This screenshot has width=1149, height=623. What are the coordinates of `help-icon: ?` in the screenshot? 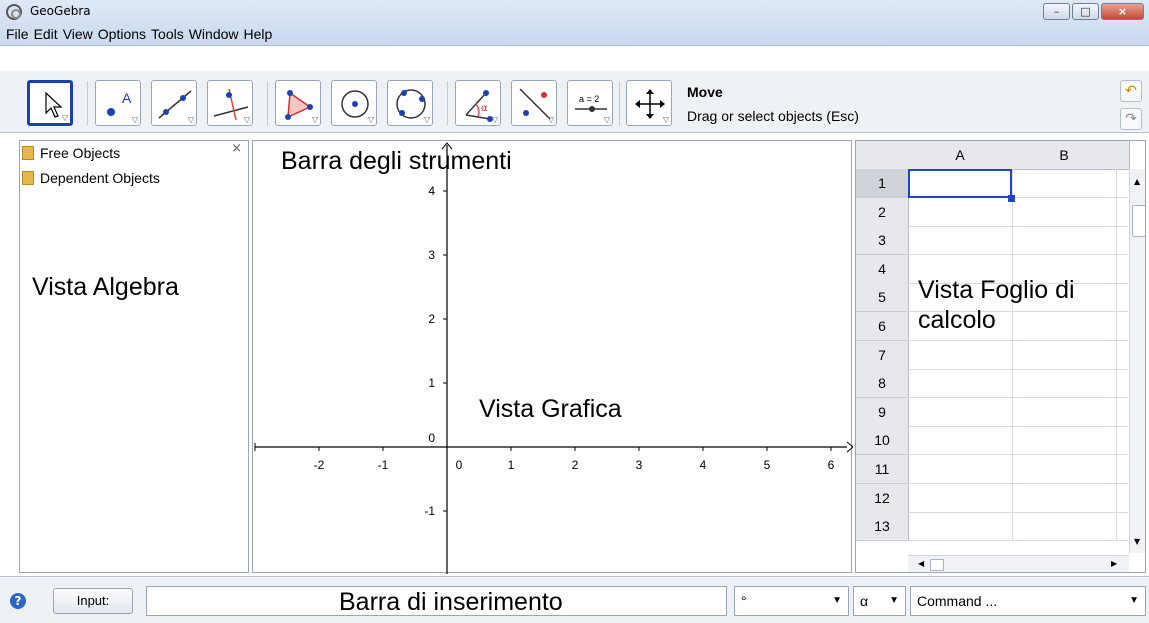 It's located at (18, 601).